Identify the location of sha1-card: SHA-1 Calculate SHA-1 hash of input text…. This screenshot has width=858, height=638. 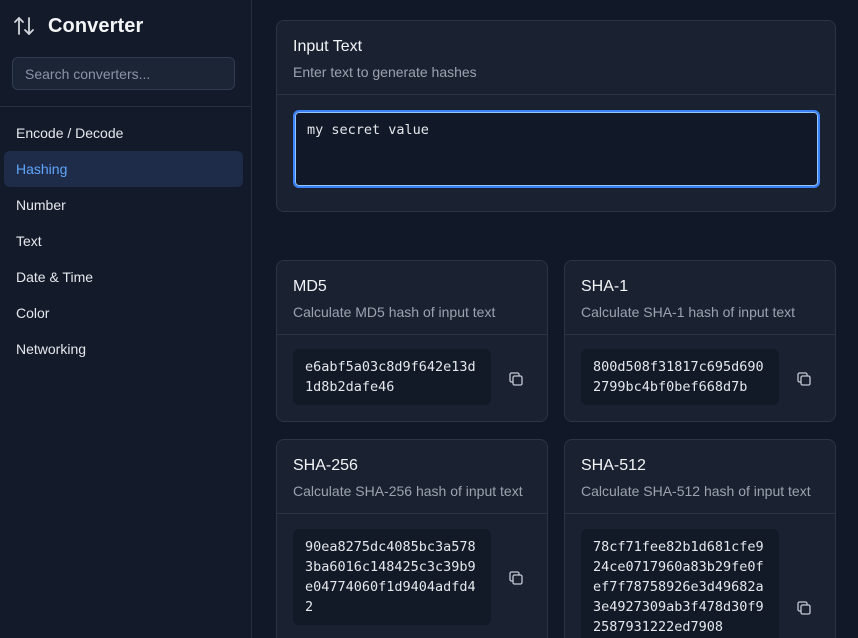
(700, 341).